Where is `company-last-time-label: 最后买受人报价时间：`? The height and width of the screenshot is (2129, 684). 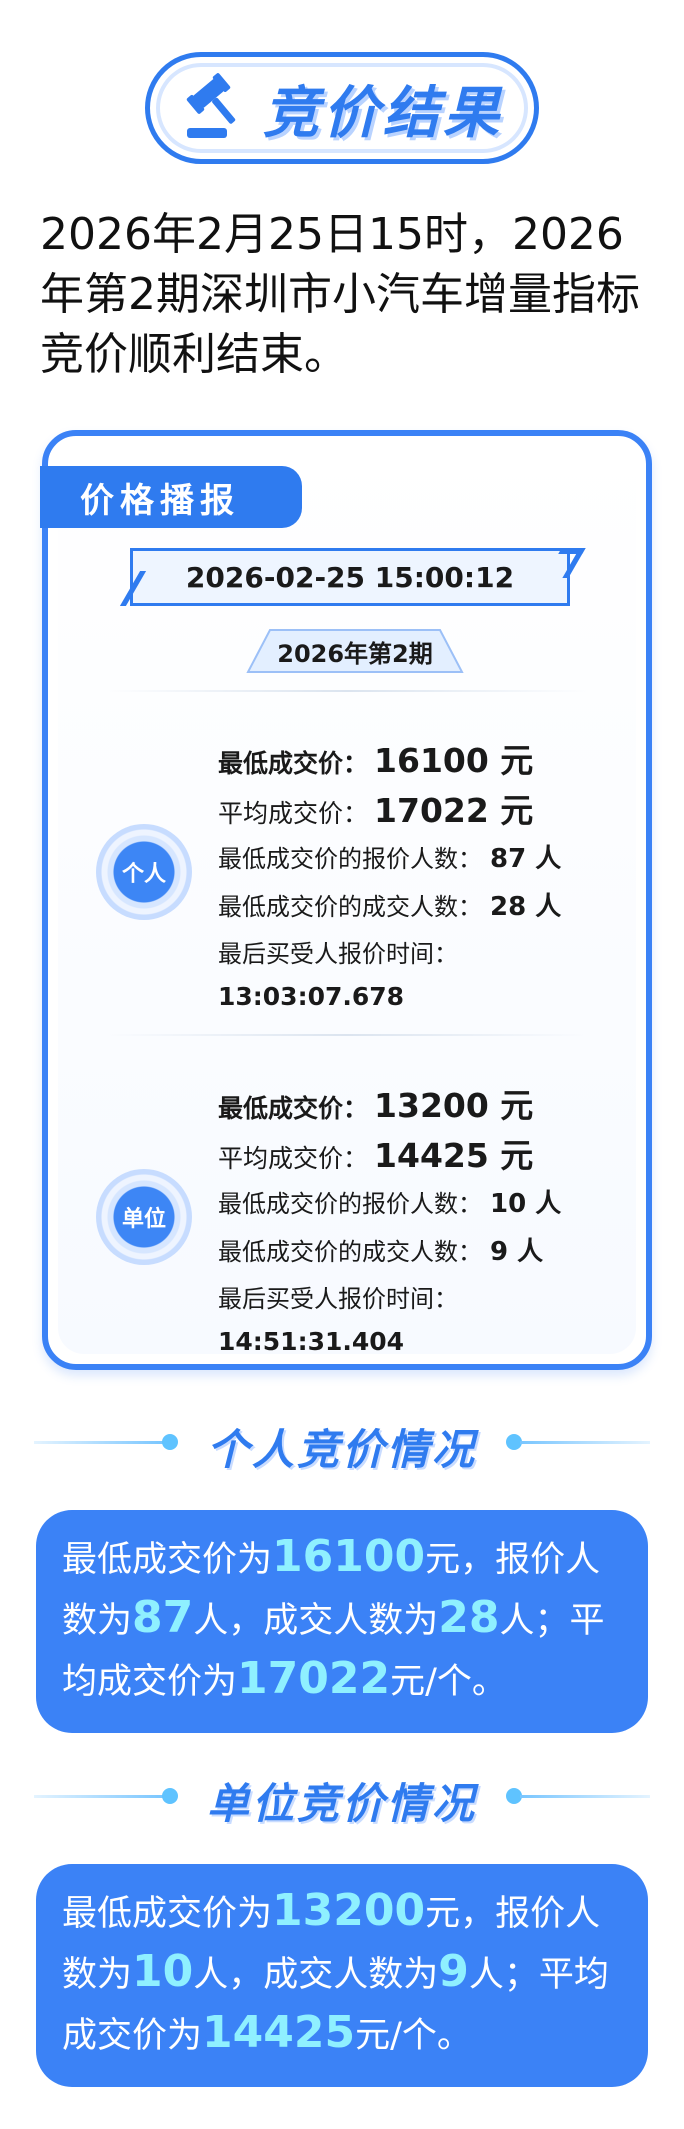 company-last-time-label: 最后买受人报价时间： is located at coordinates (338, 1299).